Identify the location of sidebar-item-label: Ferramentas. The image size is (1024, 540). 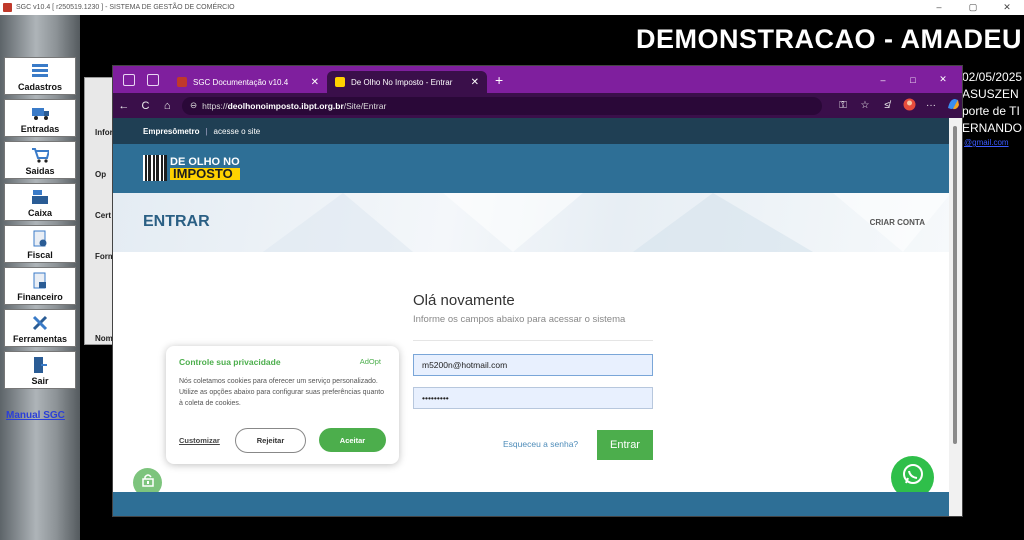
(40, 339).